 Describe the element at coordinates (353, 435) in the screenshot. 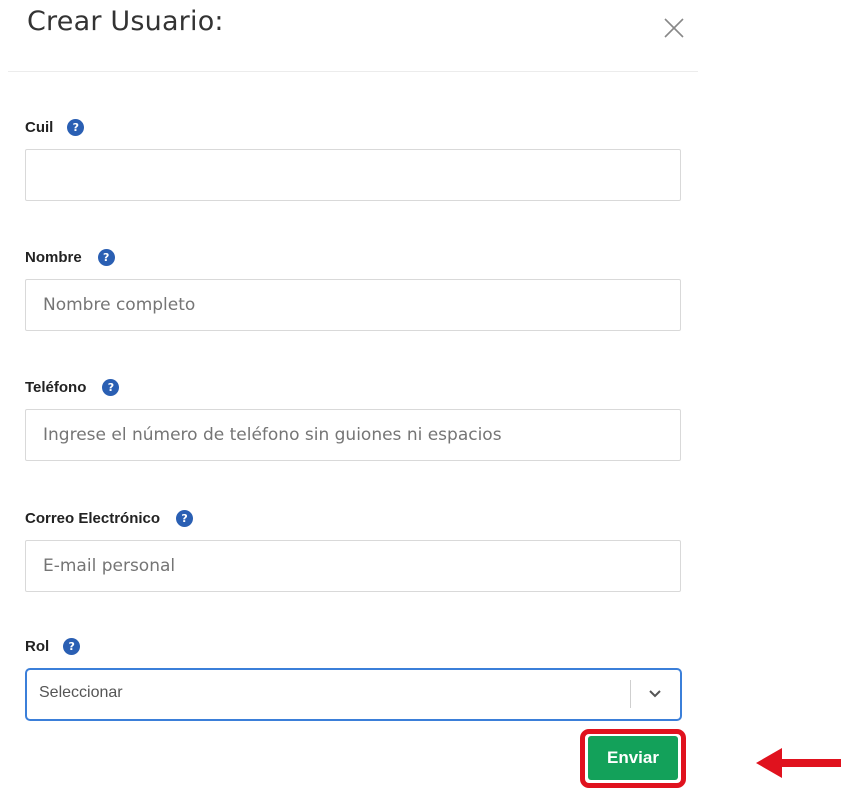

I see `telefono-input` at that location.